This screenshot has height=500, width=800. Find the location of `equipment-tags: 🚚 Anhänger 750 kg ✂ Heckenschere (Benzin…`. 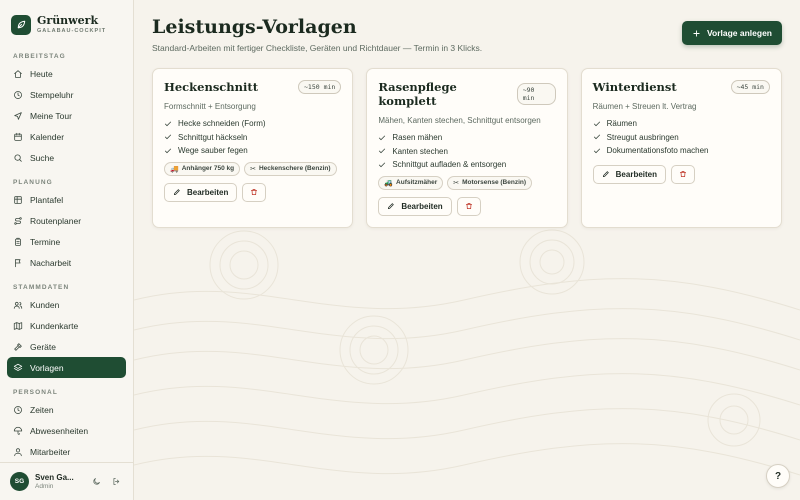

equipment-tags: 🚚 Anhänger 750 kg ✂ Heckenschere (Benzin… is located at coordinates (252, 168).